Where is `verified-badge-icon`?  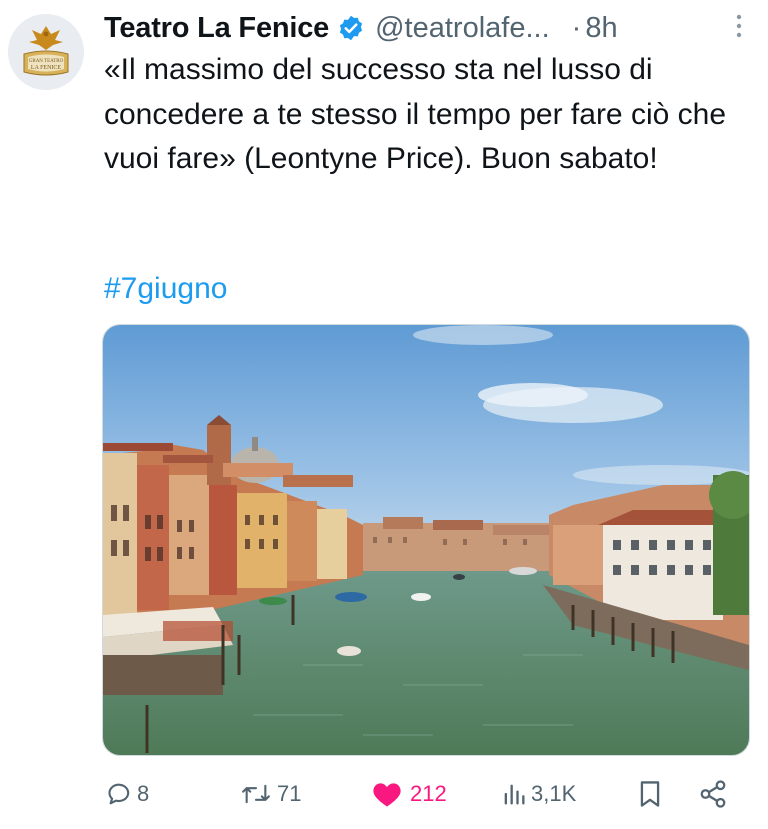 verified-badge-icon is located at coordinates (351, 28).